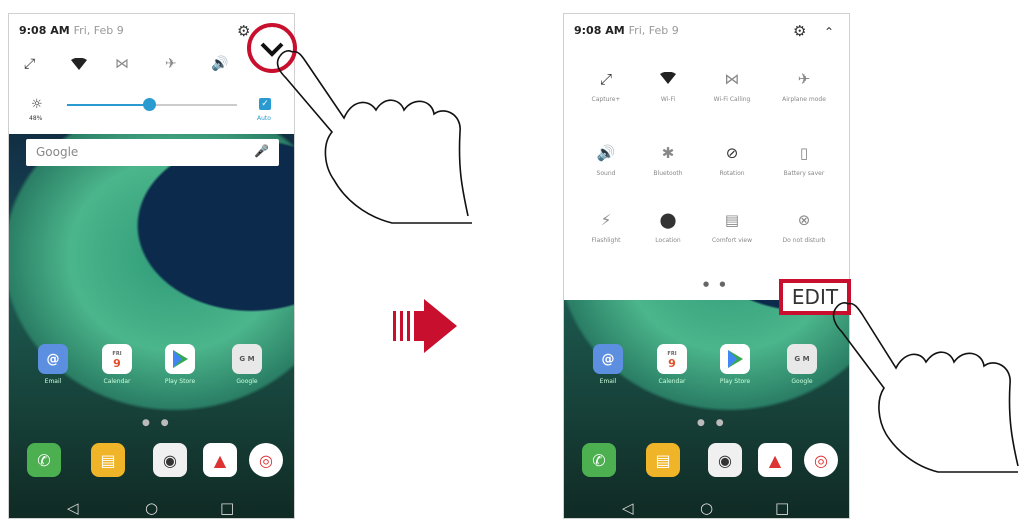  Describe the element at coordinates (732, 87) in the screenshot. I see `tile-wifi-calling: ⋈ Wi-Fi Calling` at that location.